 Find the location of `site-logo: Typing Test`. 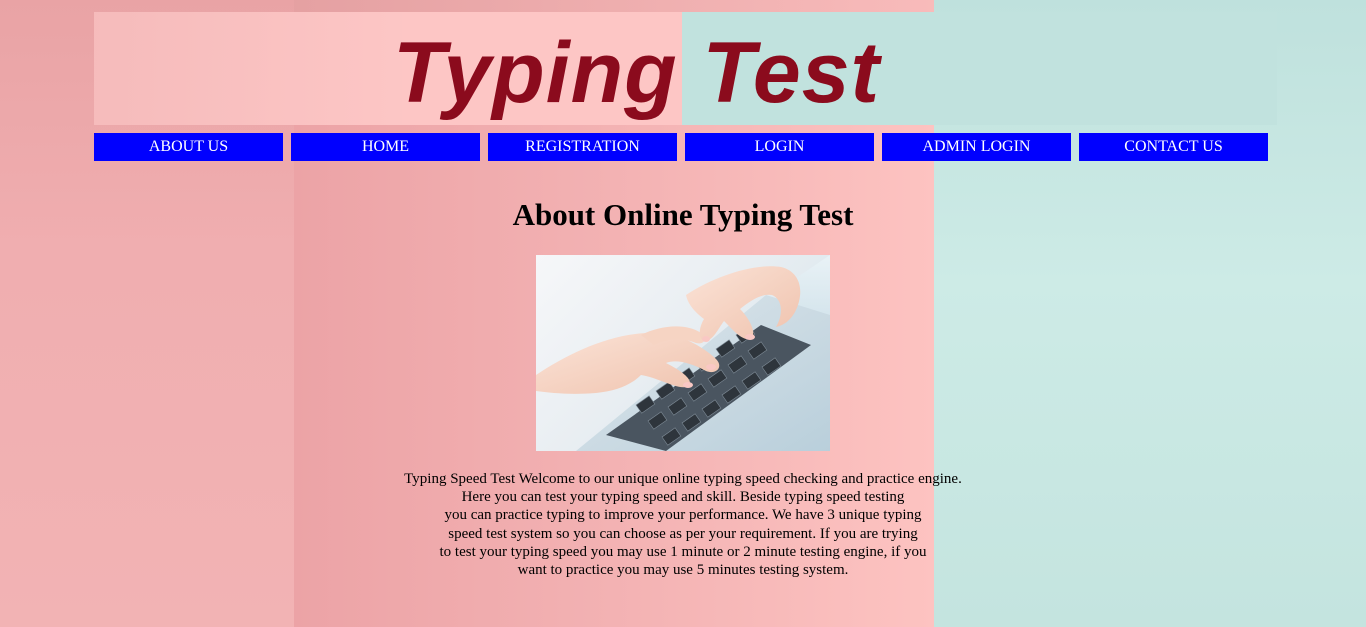

site-logo: Typing Test is located at coordinates (637, 73).